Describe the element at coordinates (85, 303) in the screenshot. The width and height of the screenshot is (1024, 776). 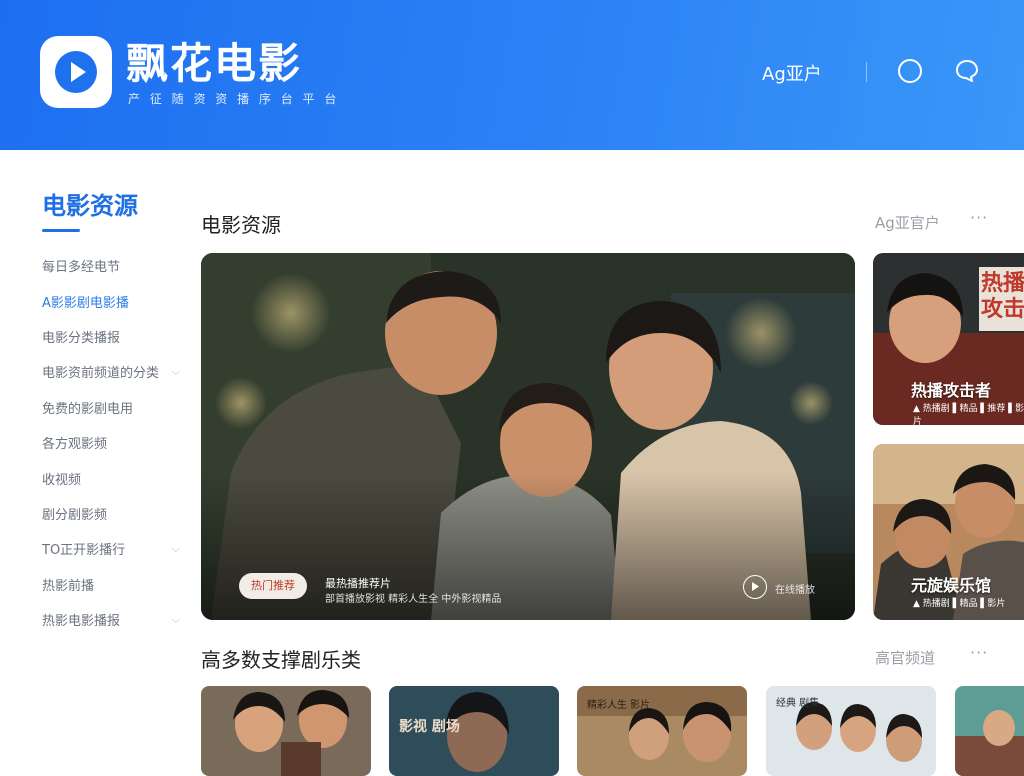
I see `sidebar-item-label: A影影剧电影播` at that location.